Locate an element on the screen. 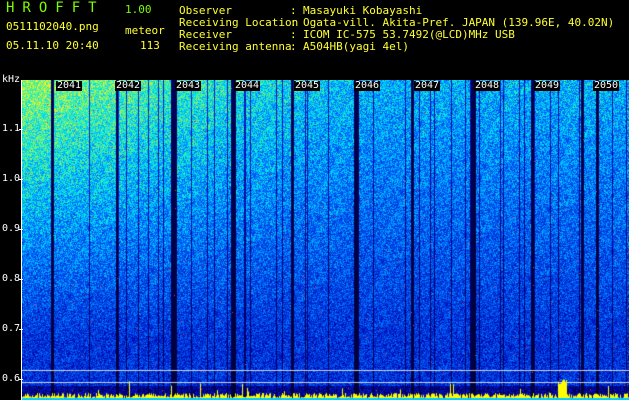 Image resolution: width=629 pixels, height=400 pixels. meteor-label: meteor is located at coordinates (145, 30).